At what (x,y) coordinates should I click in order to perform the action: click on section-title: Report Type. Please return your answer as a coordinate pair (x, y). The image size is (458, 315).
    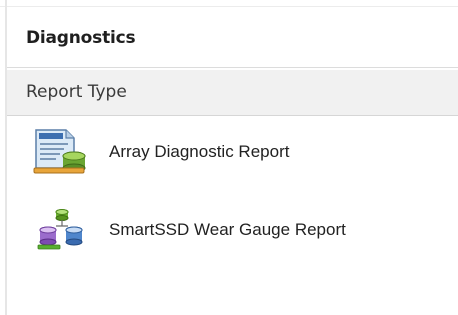
    Looking at the image, I should click on (76, 92).